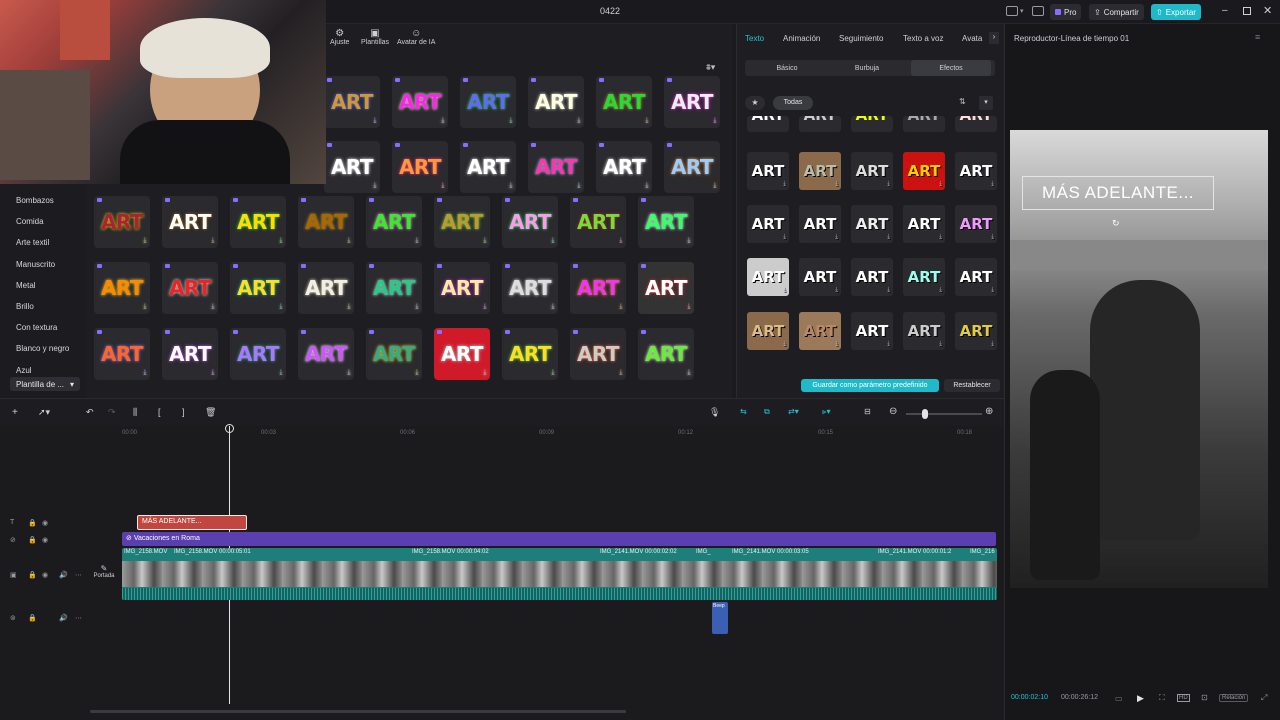  Describe the element at coordinates (1225, 10) in the screenshot. I see `minimize-icon: –` at that location.